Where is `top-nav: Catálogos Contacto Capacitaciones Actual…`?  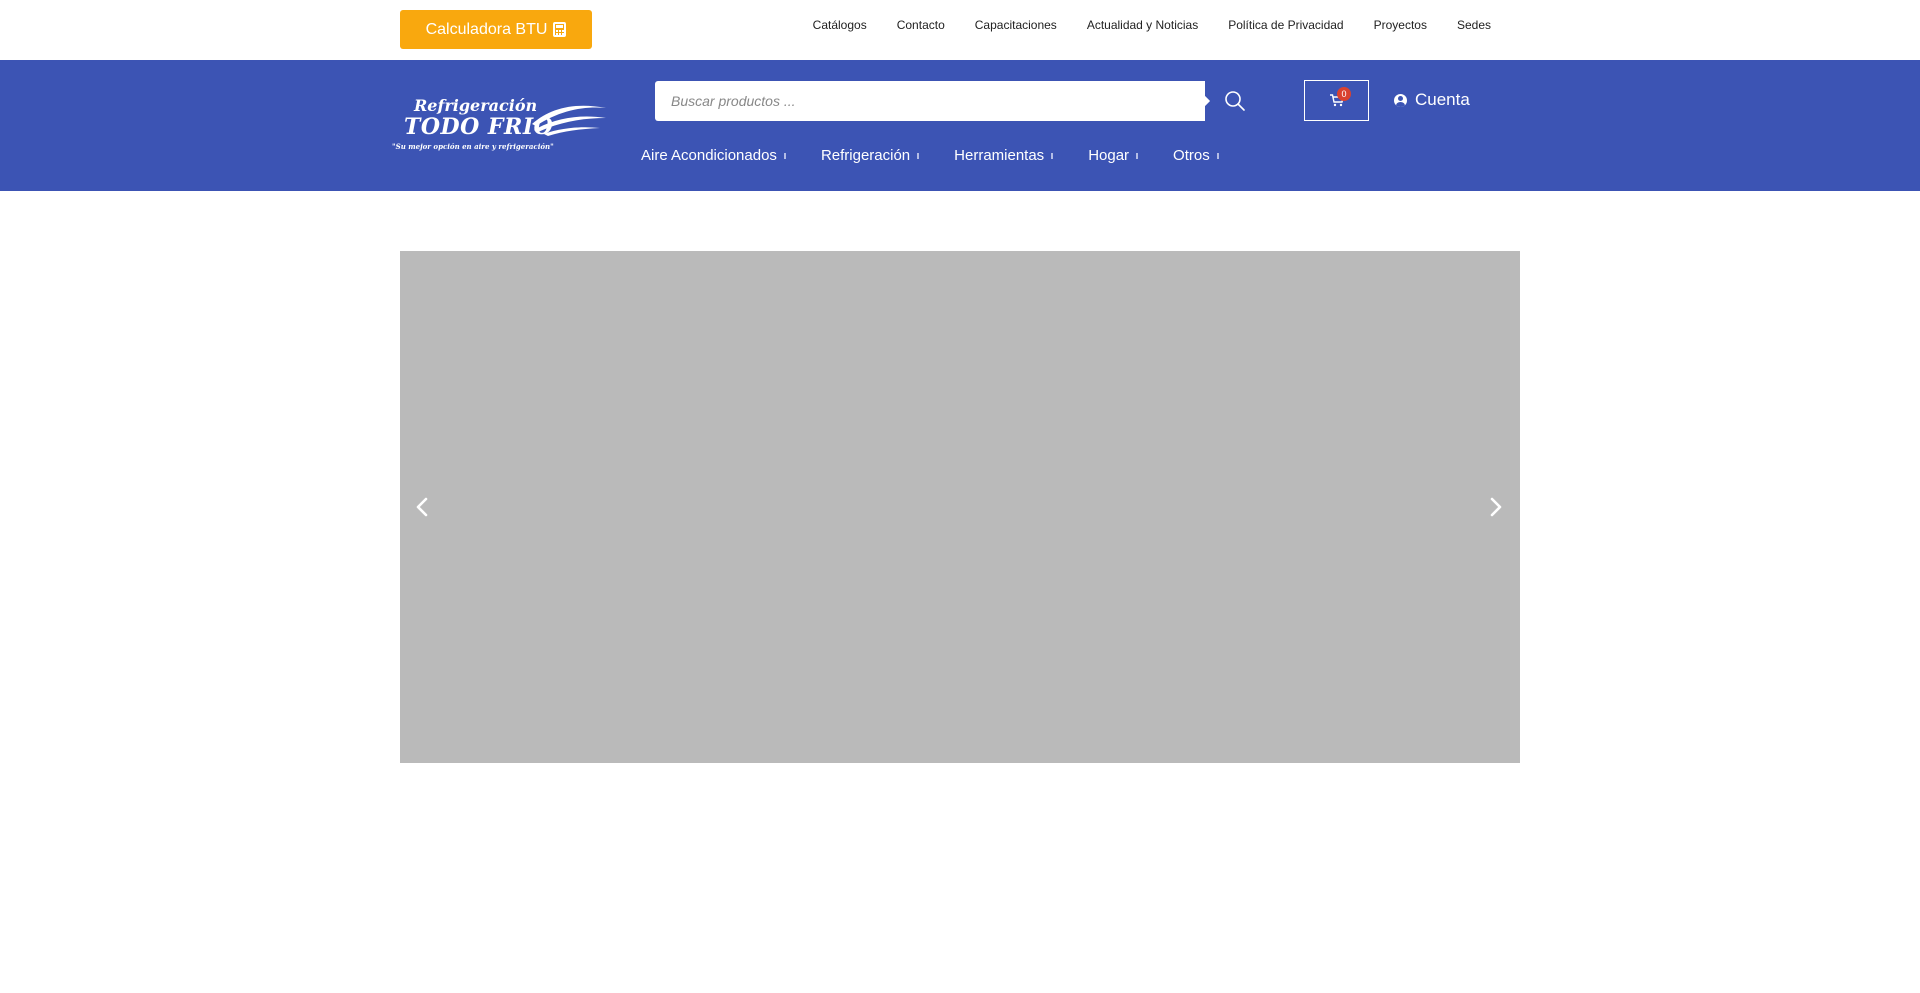
top-nav: Catálogos Contacto Capacitaciones Actual… is located at coordinates (1152, 25).